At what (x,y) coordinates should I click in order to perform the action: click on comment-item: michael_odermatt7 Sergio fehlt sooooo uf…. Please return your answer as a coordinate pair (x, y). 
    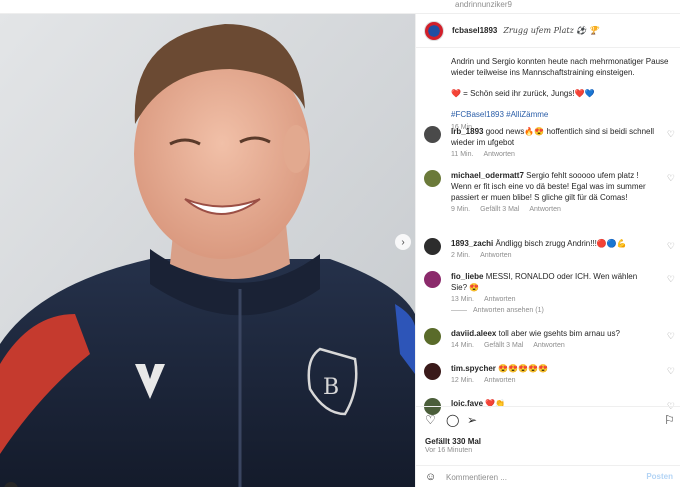
    Looking at the image, I should click on (548, 191).